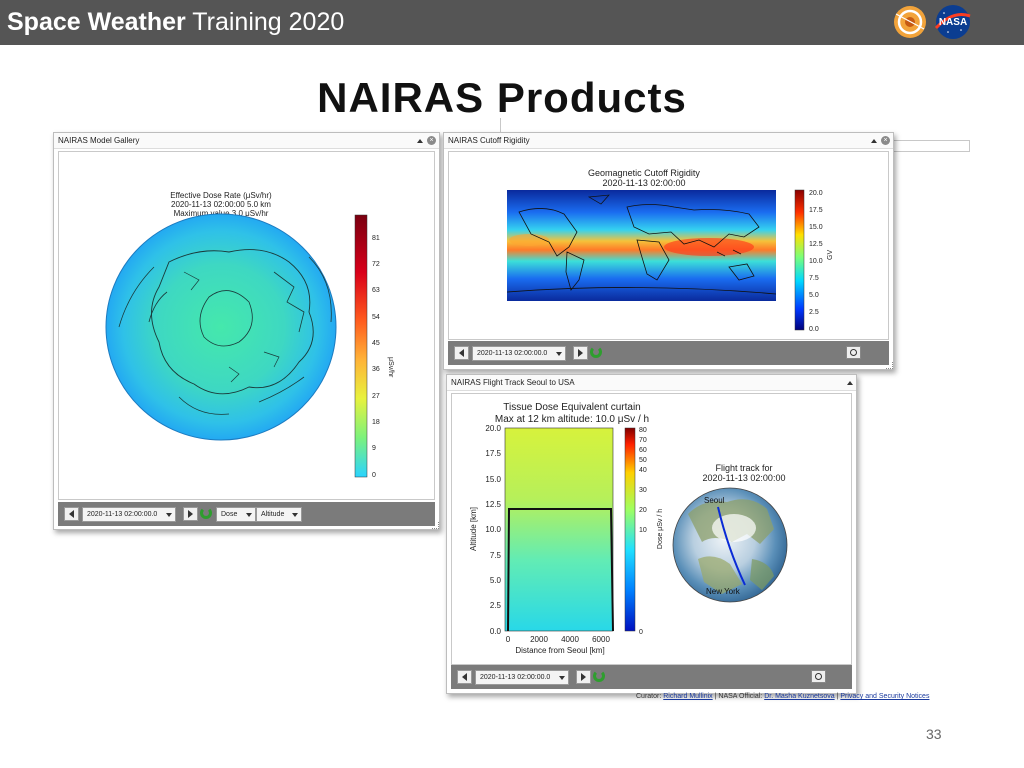  Describe the element at coordinates (816, 193) in the screenshot. I see `colorbar-tick-label: 20.0` at that location.